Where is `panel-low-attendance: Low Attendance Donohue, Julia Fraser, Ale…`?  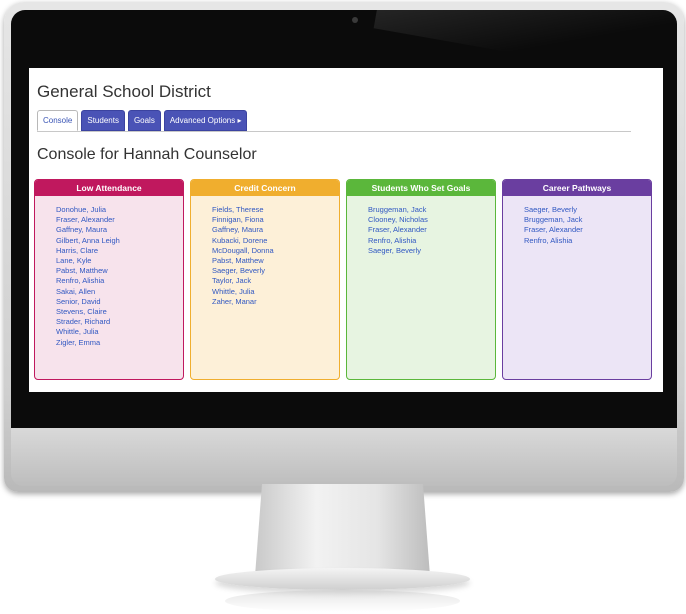 panel-low-attendance: Low Attendance Donohue, Julia Fraser, Ale… is located at coordinates (109, 279).